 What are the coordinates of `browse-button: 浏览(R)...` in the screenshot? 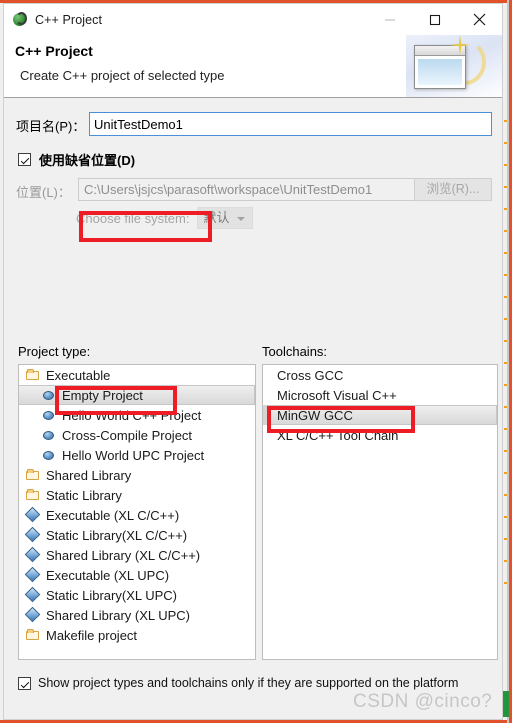 It's located at (453, 189).